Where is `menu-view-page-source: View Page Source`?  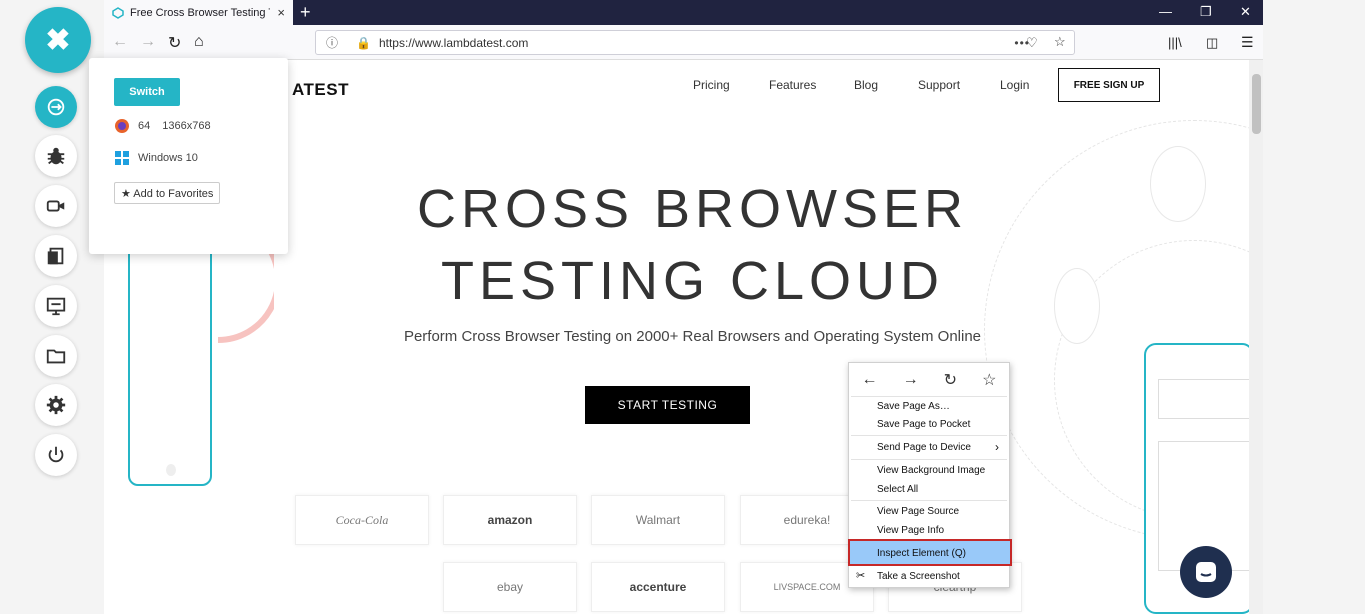
menu-view-page-source: View Page Source is located at coordinates (918, 511).